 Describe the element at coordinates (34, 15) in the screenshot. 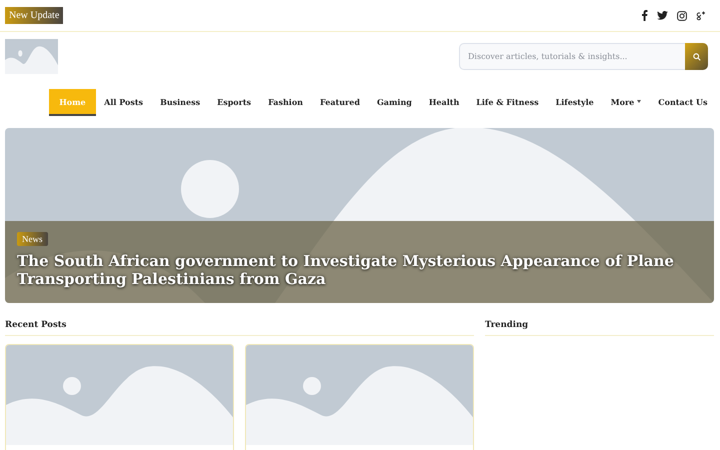

I see `new-update-badge: New Update` at that location.